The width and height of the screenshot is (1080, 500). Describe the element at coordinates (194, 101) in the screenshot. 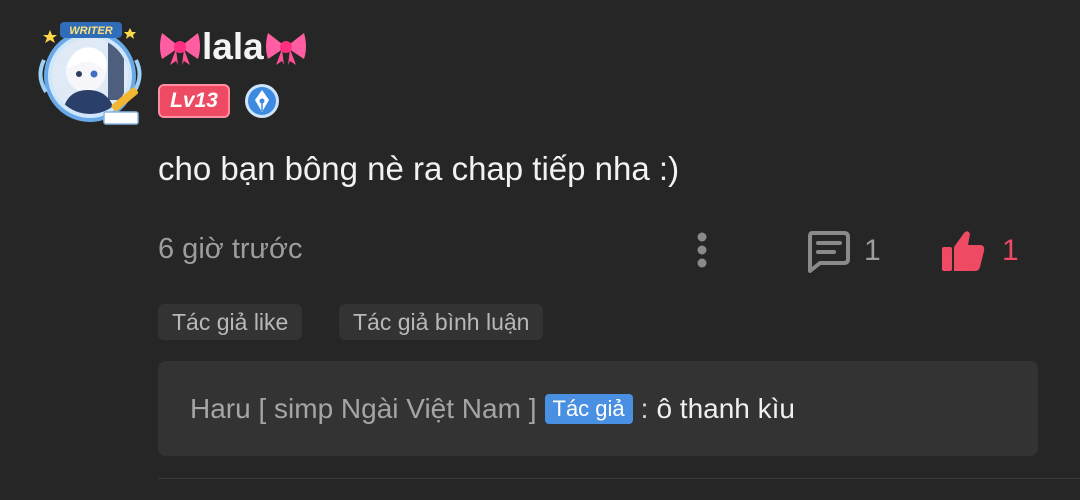

I see `level-badge: Lv13` at that location.